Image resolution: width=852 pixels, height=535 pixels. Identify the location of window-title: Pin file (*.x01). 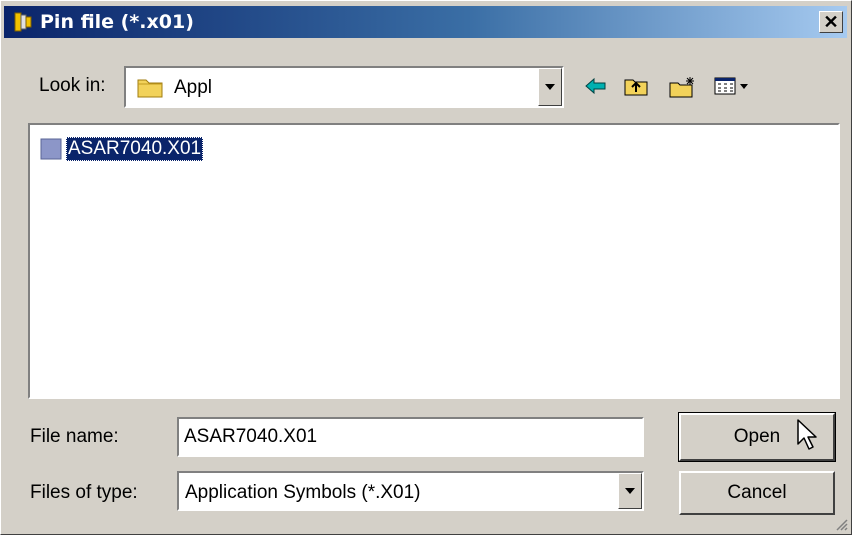
(117, 22).